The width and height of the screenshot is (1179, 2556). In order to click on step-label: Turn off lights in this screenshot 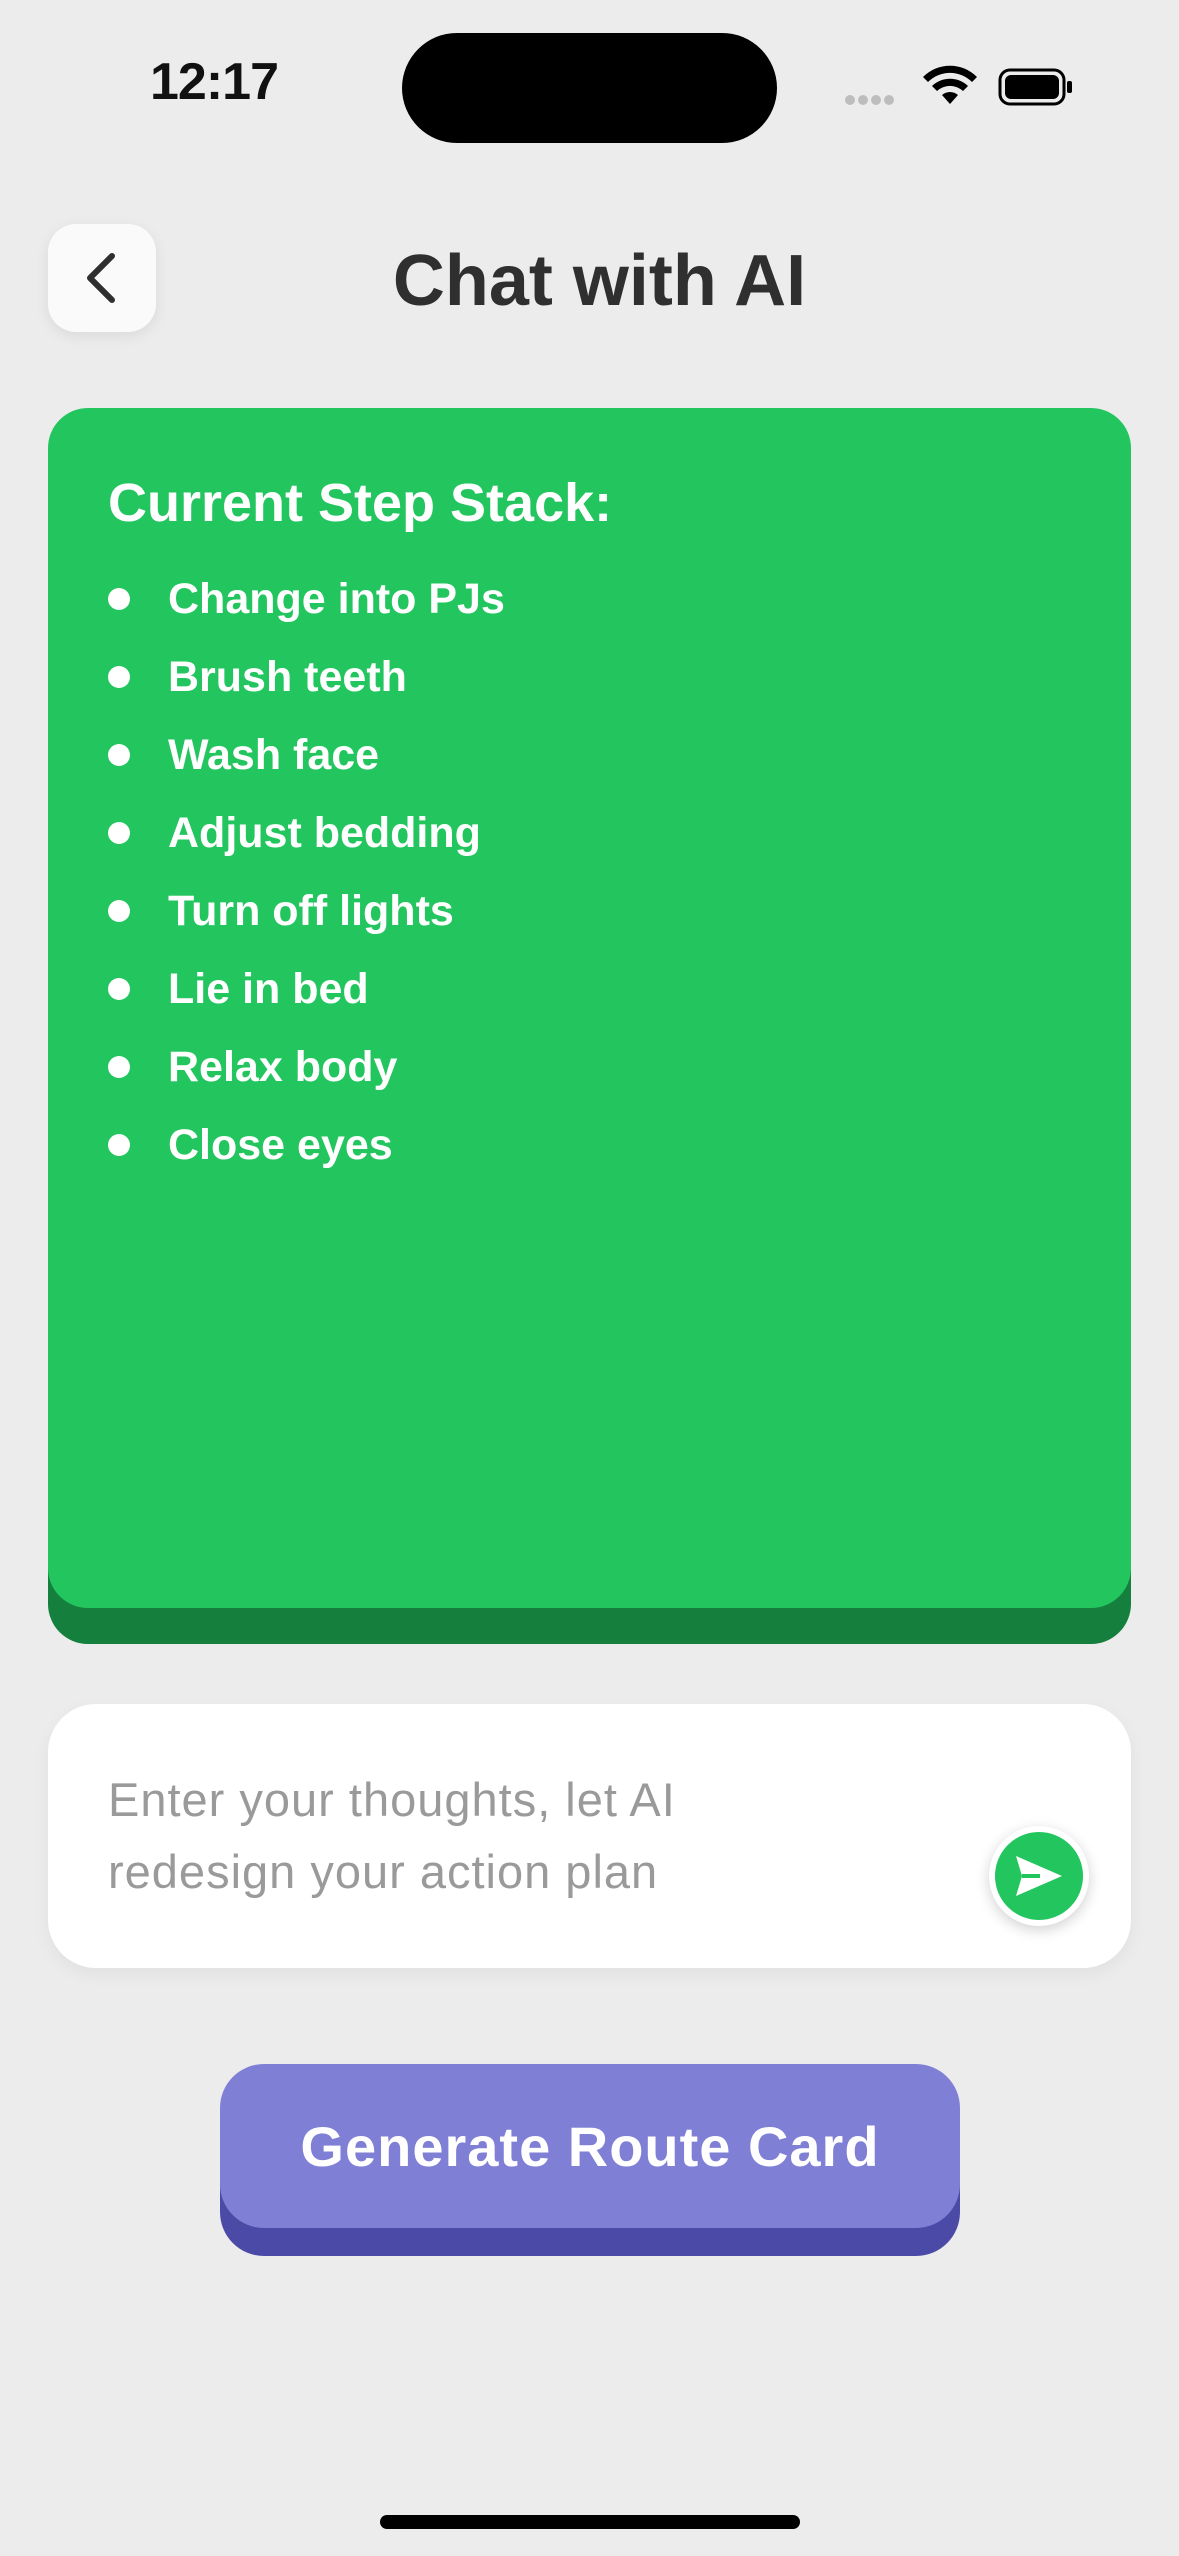, I will do `click(311, 910)`.